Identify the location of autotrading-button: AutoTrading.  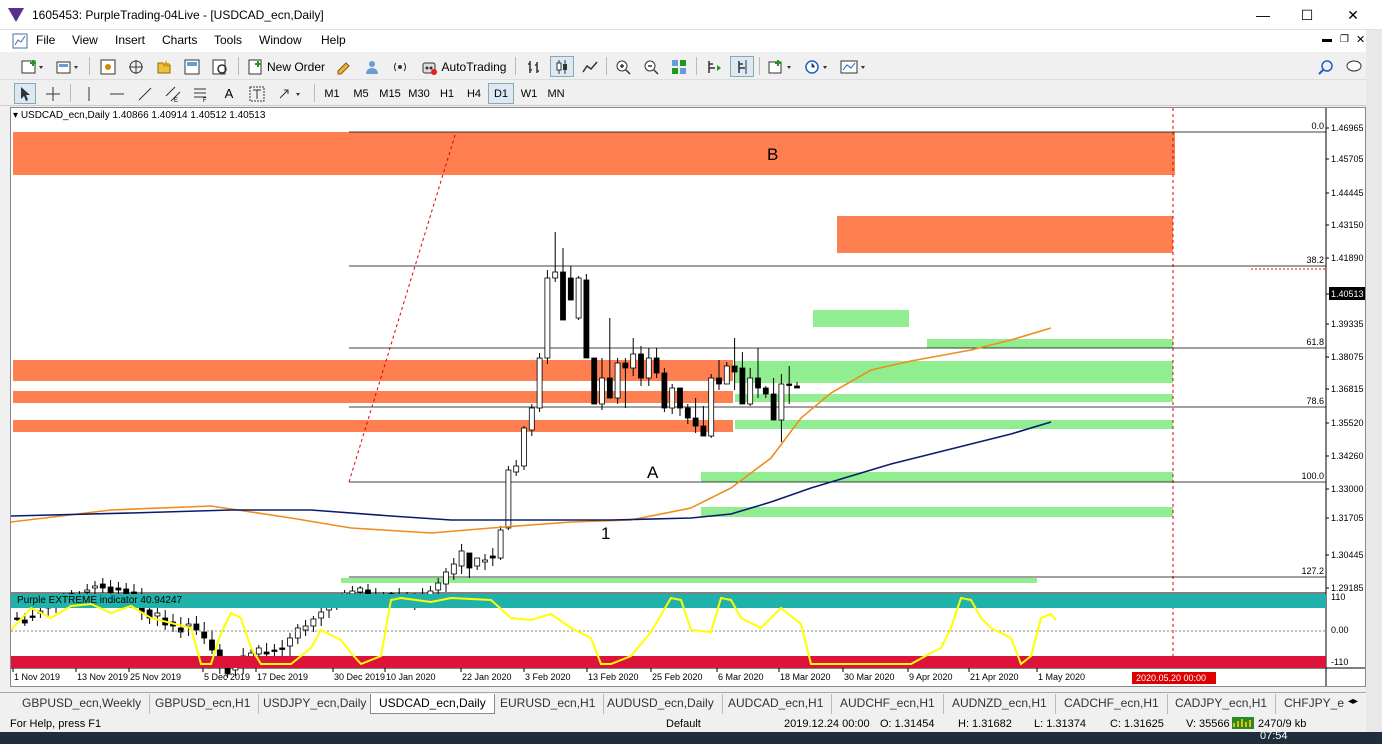
(463, 66).